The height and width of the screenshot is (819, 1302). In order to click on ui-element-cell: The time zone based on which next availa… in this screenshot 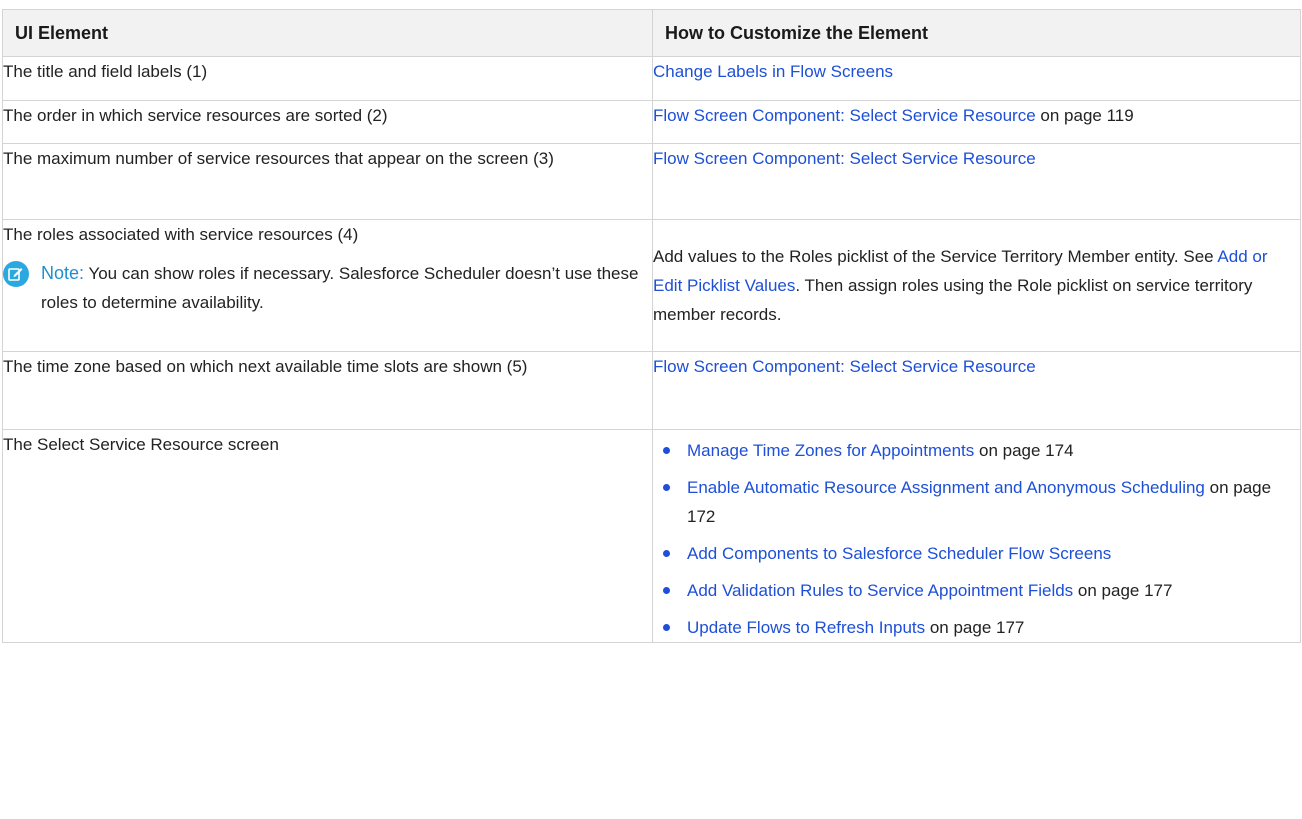, I will do `click(327, 390)`.